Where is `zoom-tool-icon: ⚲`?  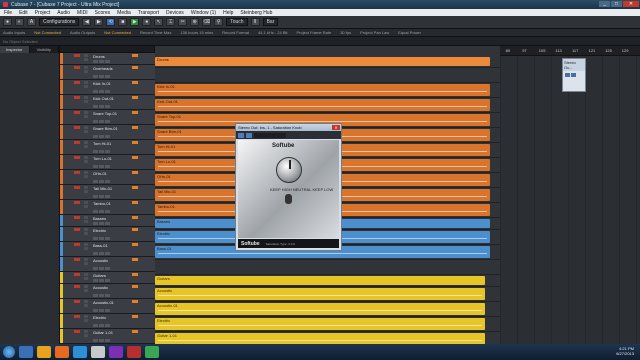 zoom-tool-icon: ⚲ is located at coordinates (219, 22).